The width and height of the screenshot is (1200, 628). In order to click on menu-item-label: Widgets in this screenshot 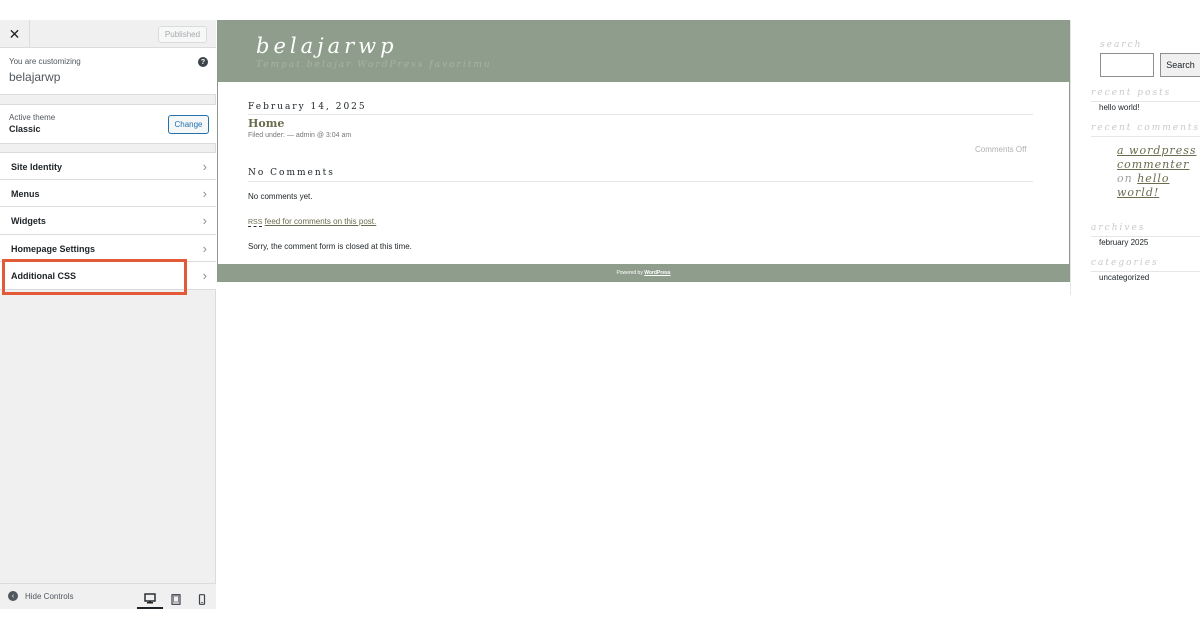, I will do `click(28, 221)`.